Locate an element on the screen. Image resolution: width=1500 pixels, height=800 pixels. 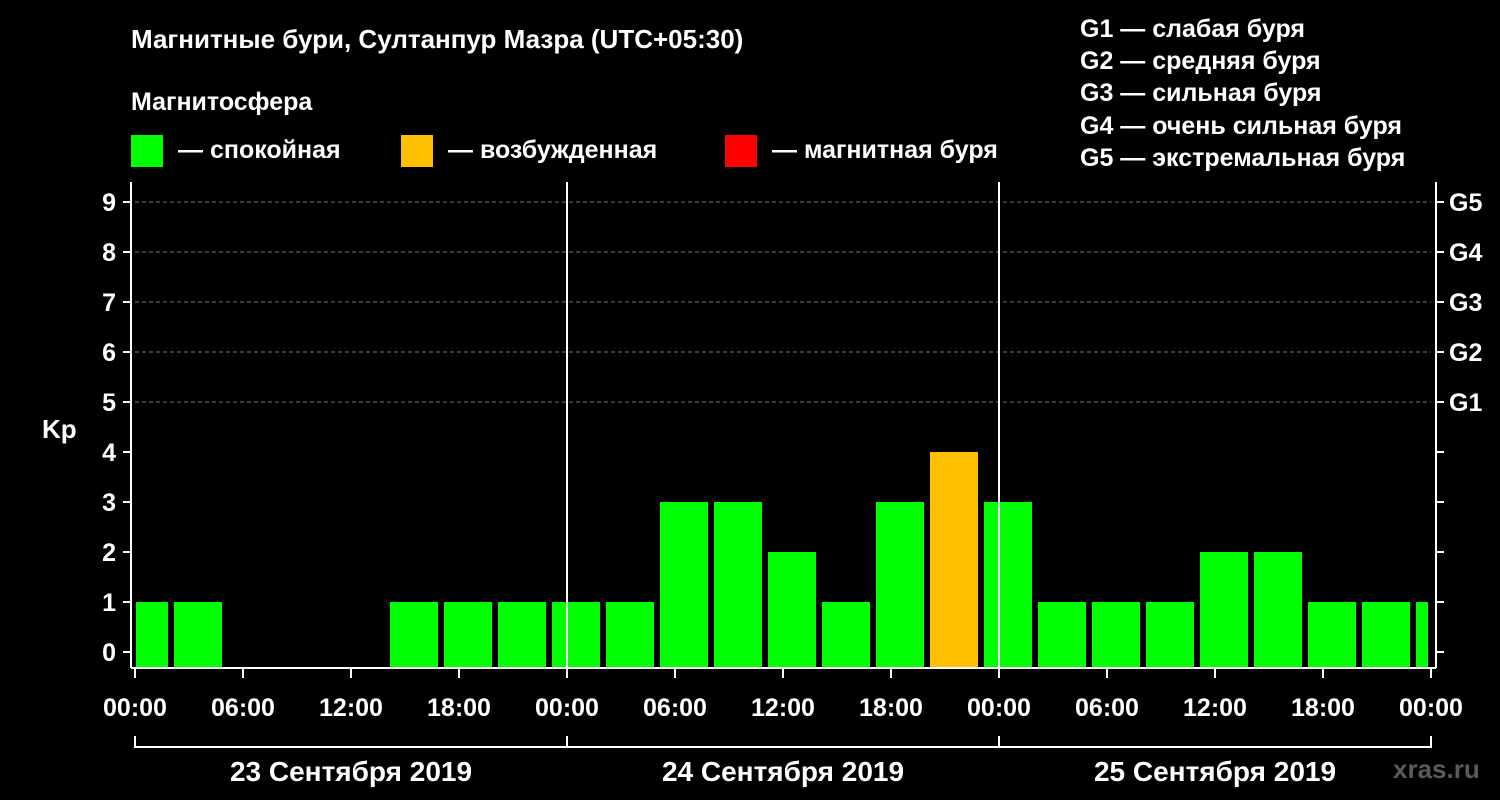
date-label: 23 Сентября 2019 is located at coordinates (351, 771).